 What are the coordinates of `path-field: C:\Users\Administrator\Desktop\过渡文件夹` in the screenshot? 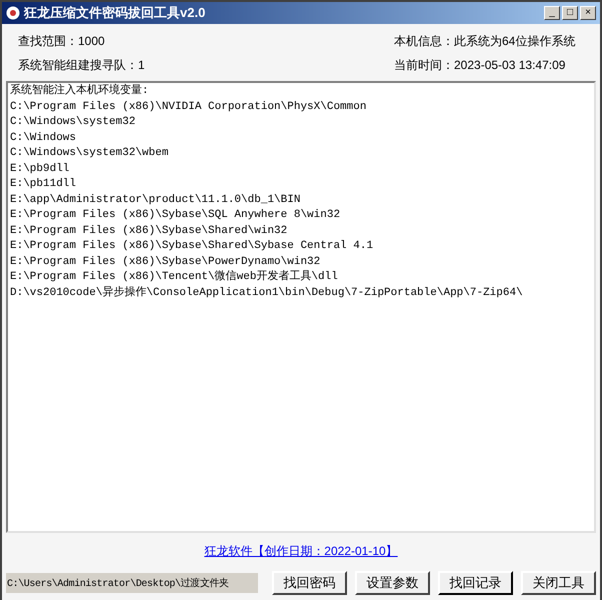 It's located at (132, 583).